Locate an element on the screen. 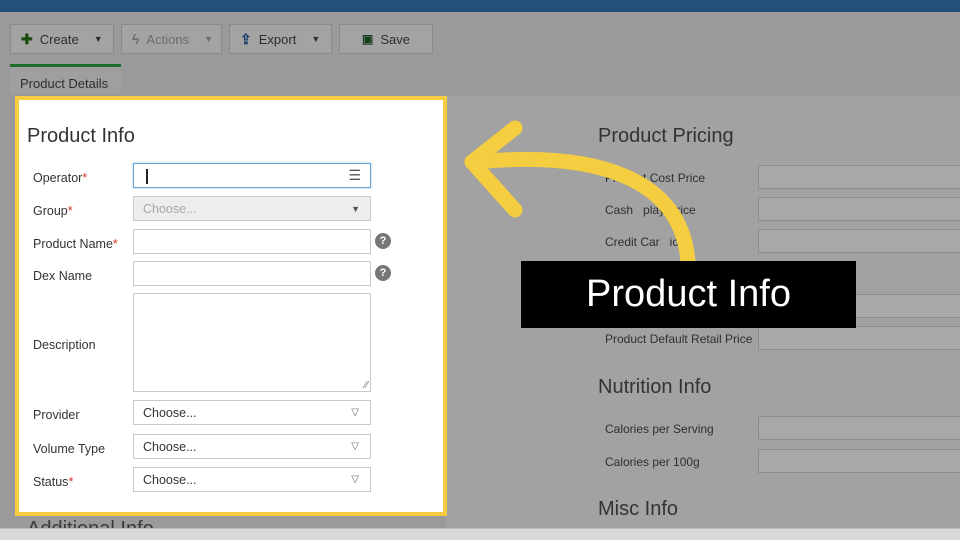 This screenshot has height=540, width=960. status-select: Choose... ▽ is located at coordinates (252, 479).